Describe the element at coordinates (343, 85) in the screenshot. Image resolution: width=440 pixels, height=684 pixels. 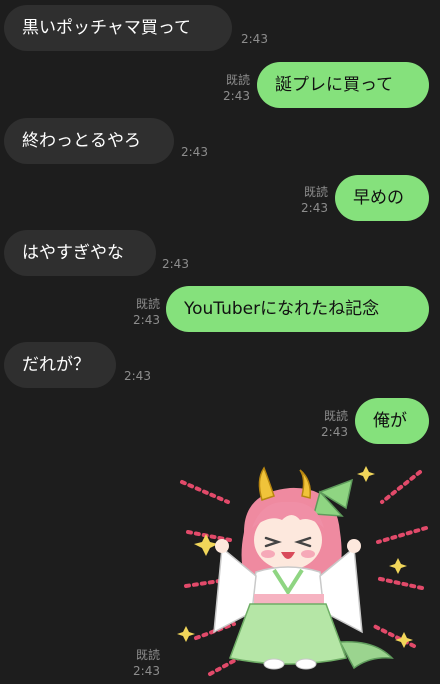
I see `message-bubble-outgoing: 誕プレに買って` at that location.